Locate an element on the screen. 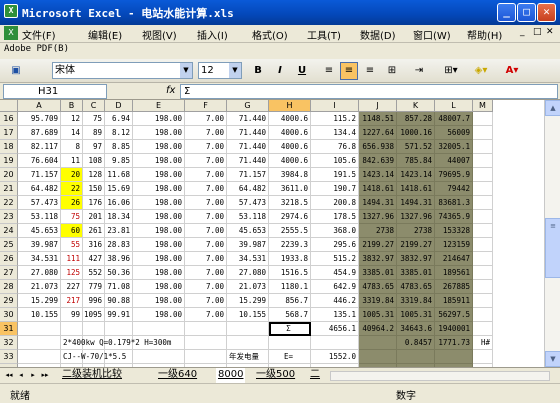  sheet-tab: 二 is located at coordinates (315, 375).